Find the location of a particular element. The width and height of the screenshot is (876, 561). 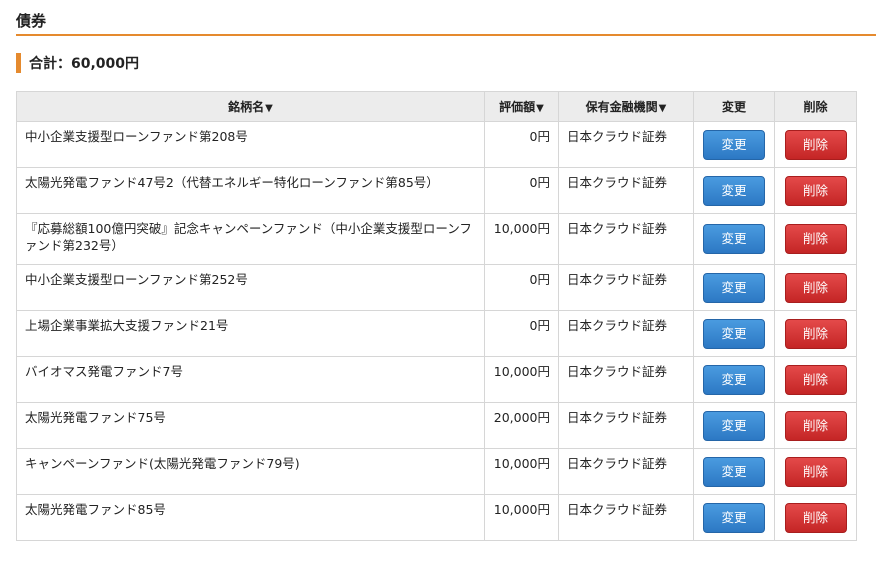

bond-name: 中小企業支援型ローンファンド第208号 is located at coordinates (250, 144).